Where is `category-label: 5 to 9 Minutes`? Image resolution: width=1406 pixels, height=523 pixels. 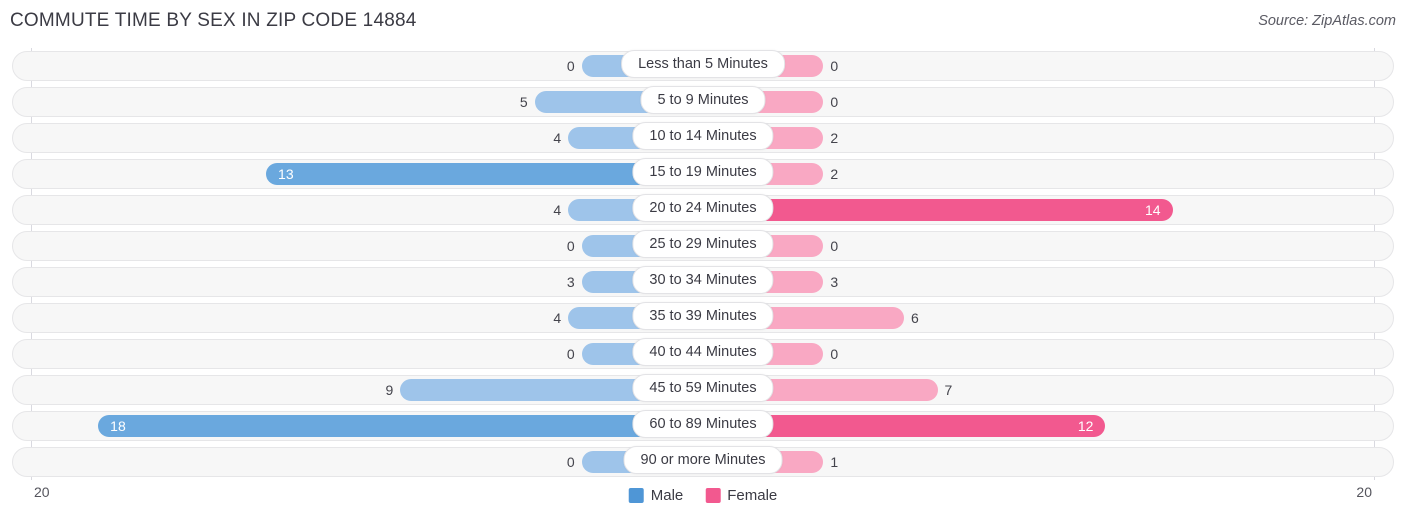
category-label: 5 to 9 Minutes is located at coordinates (703, 100).